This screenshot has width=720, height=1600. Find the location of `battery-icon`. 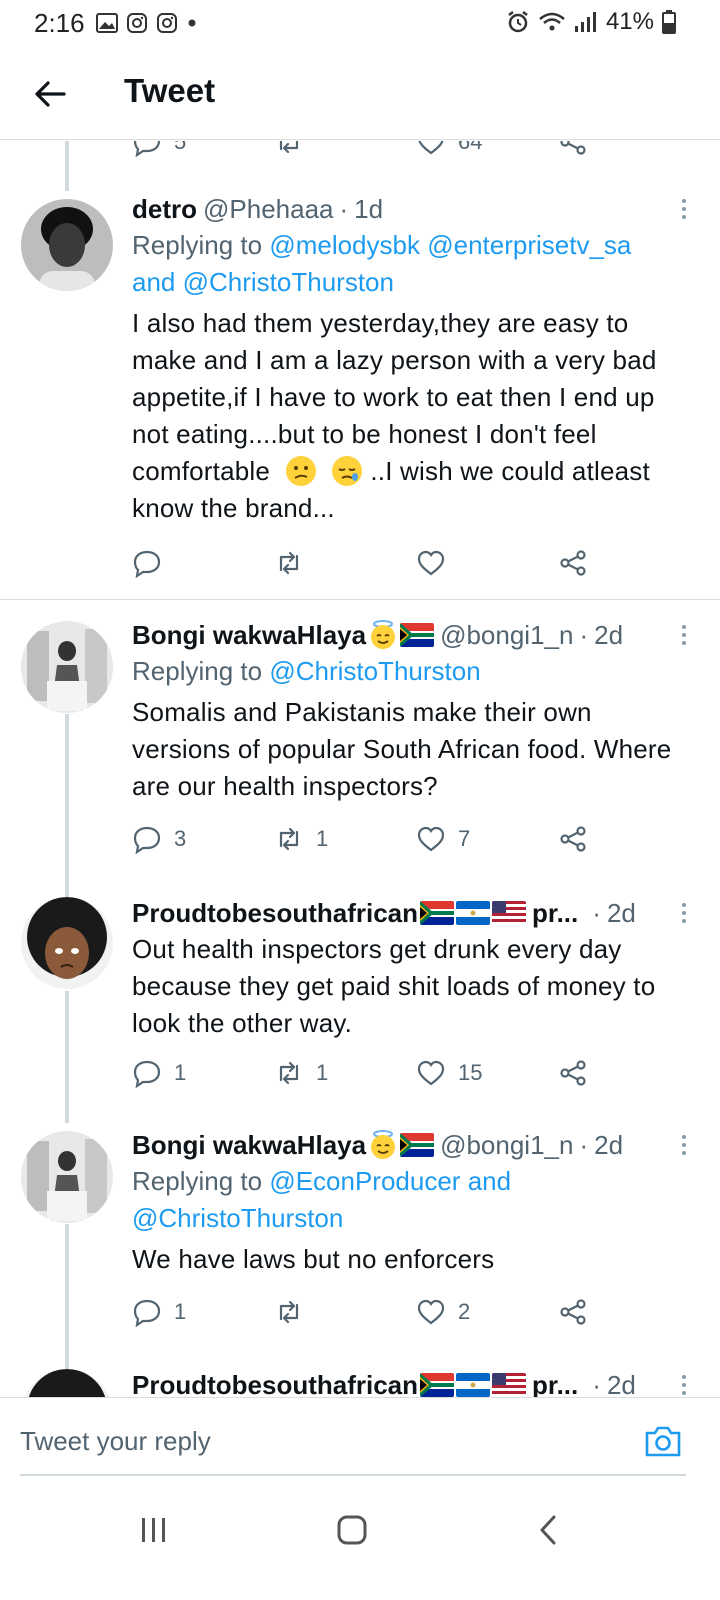

battery-icon is located at coordinates (669, 22).